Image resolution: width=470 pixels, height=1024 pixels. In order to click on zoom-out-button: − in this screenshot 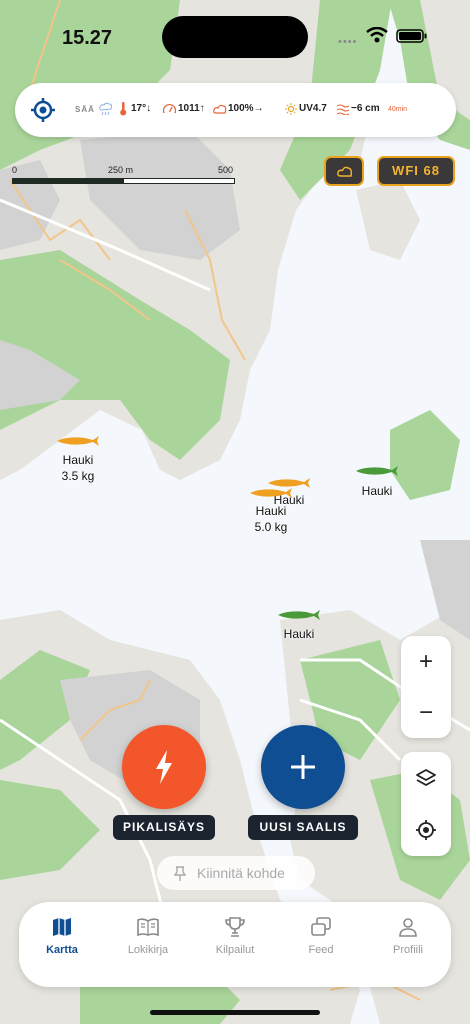, I will do `click(426, 712)`.